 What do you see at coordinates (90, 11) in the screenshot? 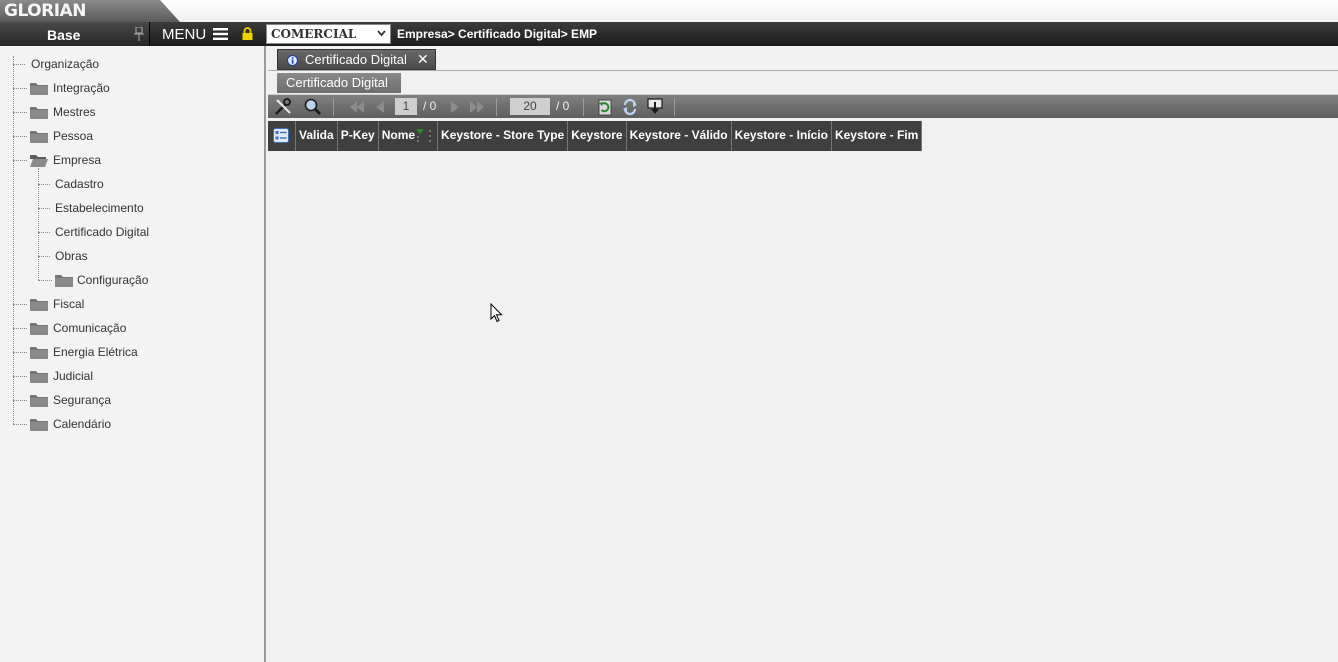
I see `logo-tab: GLORIAN` at bounding box center [90, 11].